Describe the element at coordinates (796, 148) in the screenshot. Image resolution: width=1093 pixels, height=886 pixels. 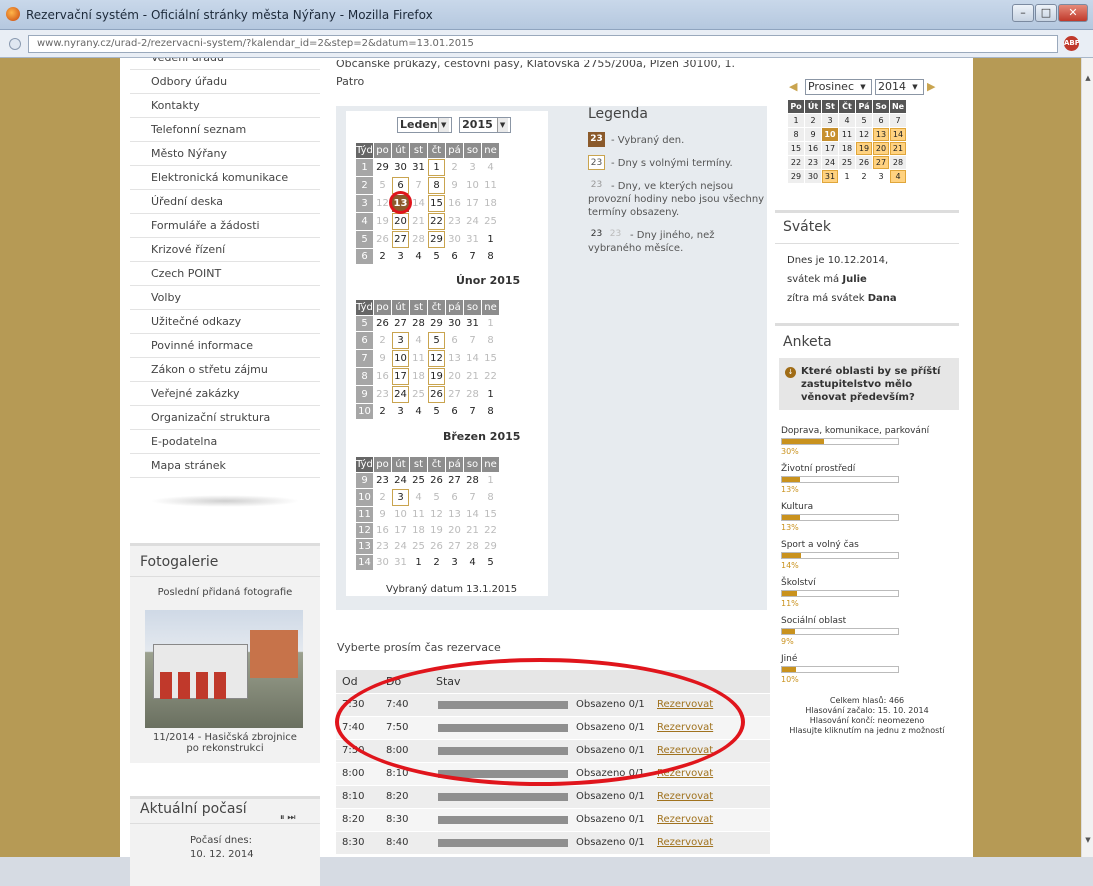
I see `minical-day: 15` at that location.